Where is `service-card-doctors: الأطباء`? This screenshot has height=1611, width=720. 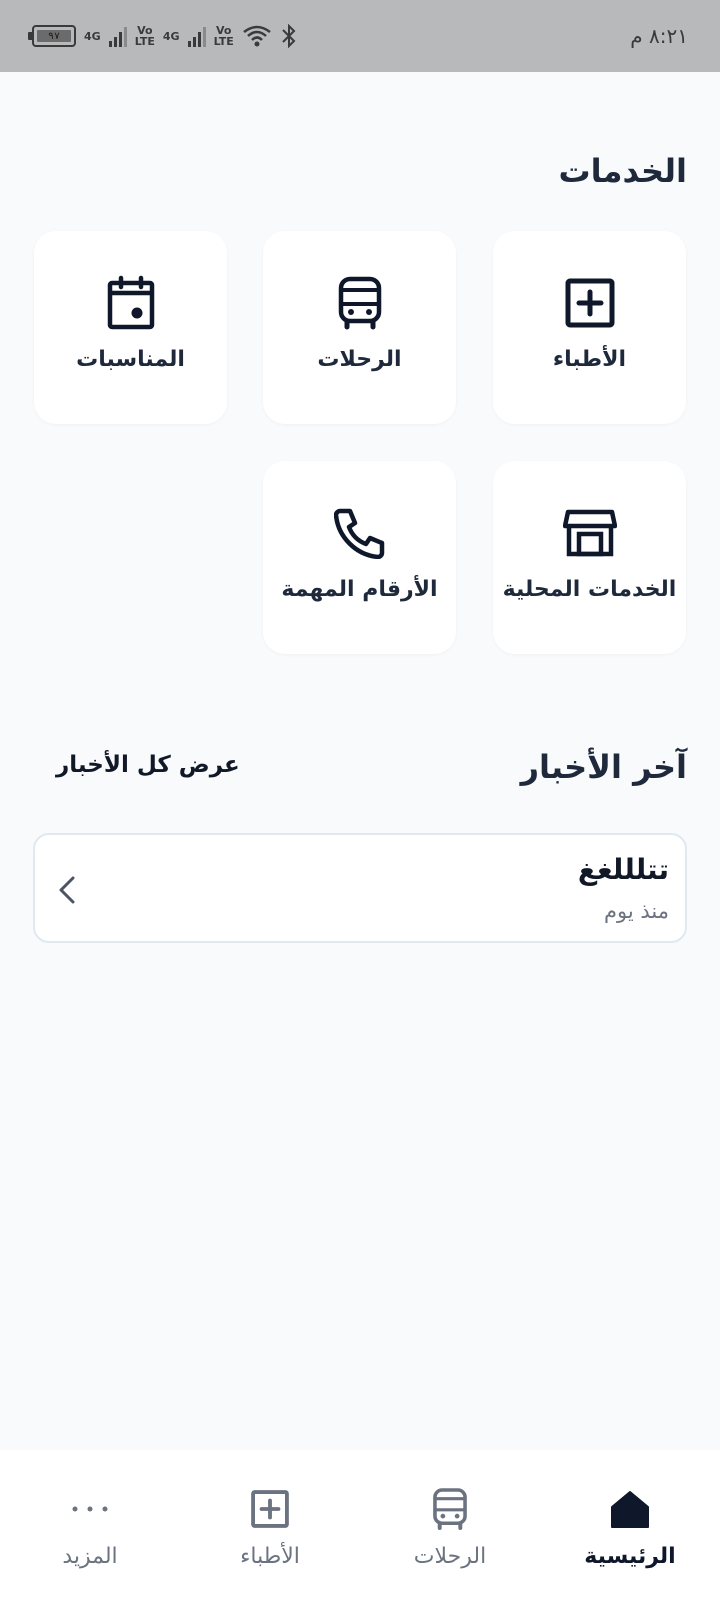
service-card-doctors: الأطباء is located at coordinates (589, 327).